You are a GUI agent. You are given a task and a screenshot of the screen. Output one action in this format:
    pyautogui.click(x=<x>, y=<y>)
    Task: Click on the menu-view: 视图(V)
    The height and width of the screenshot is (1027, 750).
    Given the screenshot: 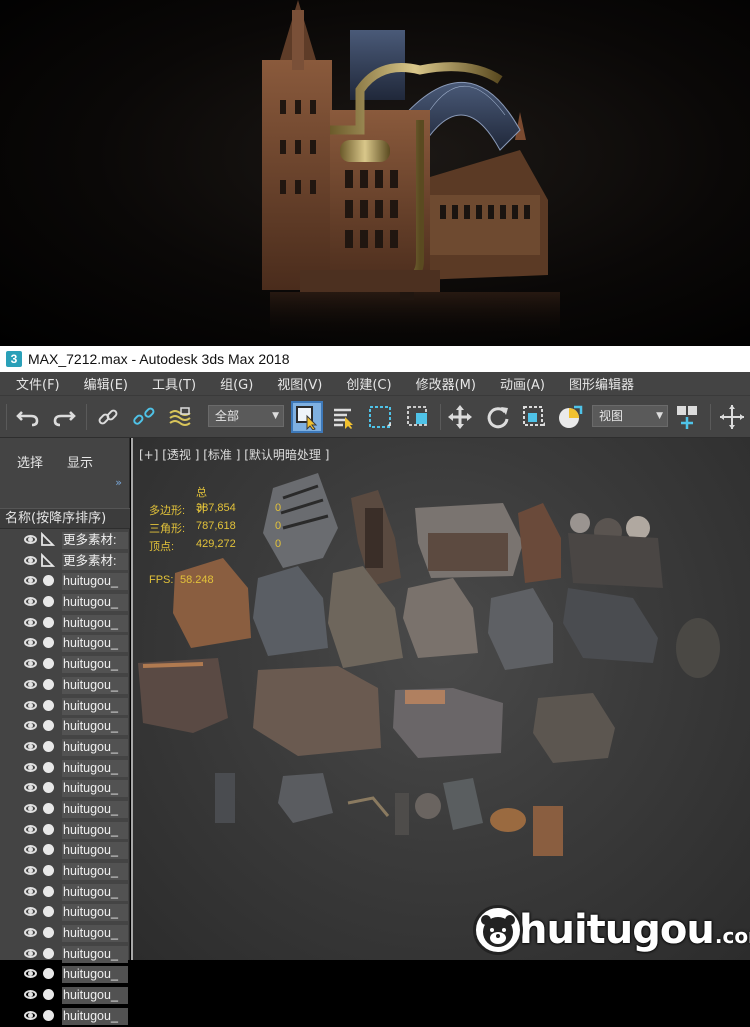 What is the action you would take?
    pyautogui.click(x=299, y=383)
    